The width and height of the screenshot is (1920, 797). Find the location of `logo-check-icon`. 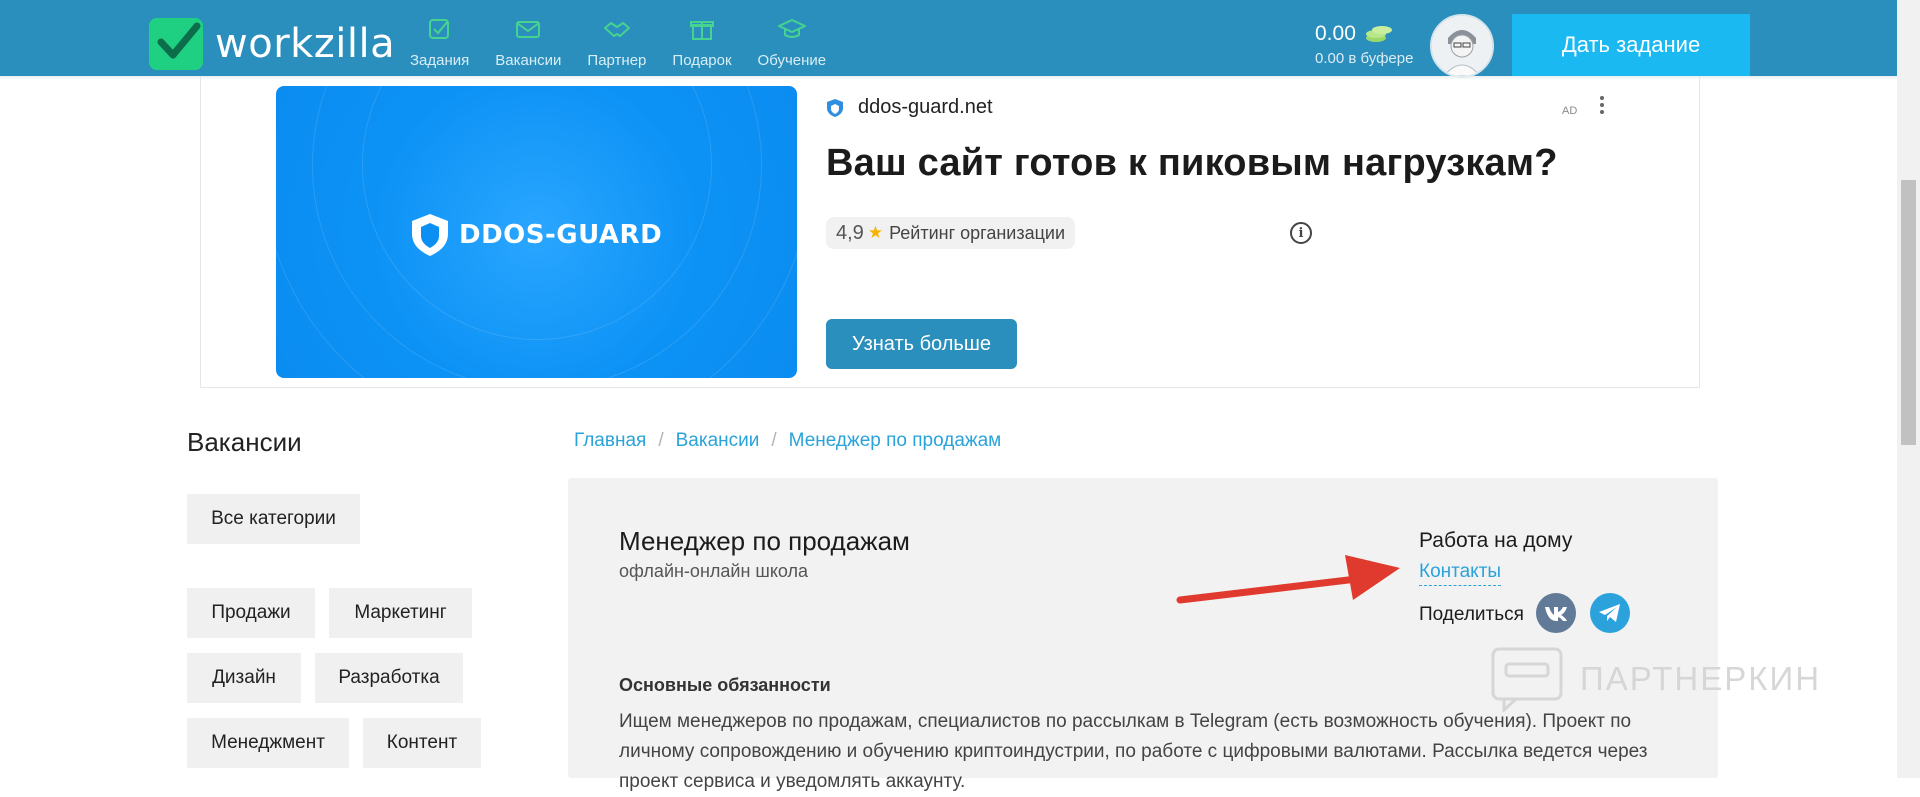

logo-check-icon is located at coordinates (176, 44).